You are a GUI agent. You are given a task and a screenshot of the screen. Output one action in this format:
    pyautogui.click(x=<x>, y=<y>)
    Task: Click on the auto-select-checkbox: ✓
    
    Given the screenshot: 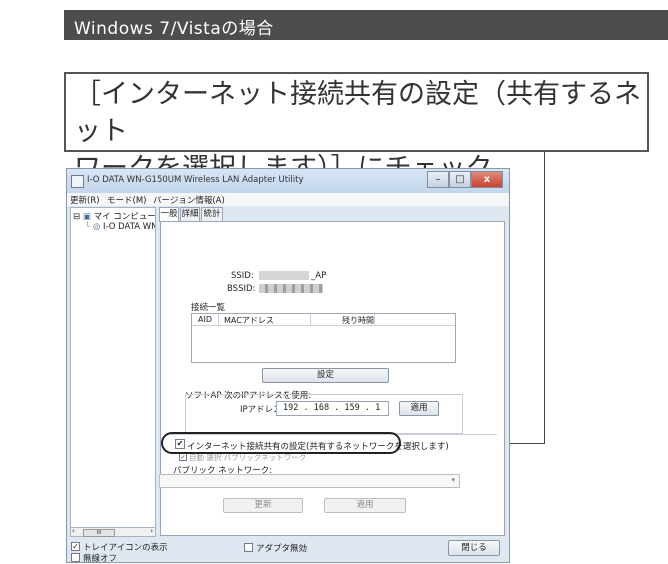 What is the action you would take?
    pyautogui.click(x=183, y=457)
    